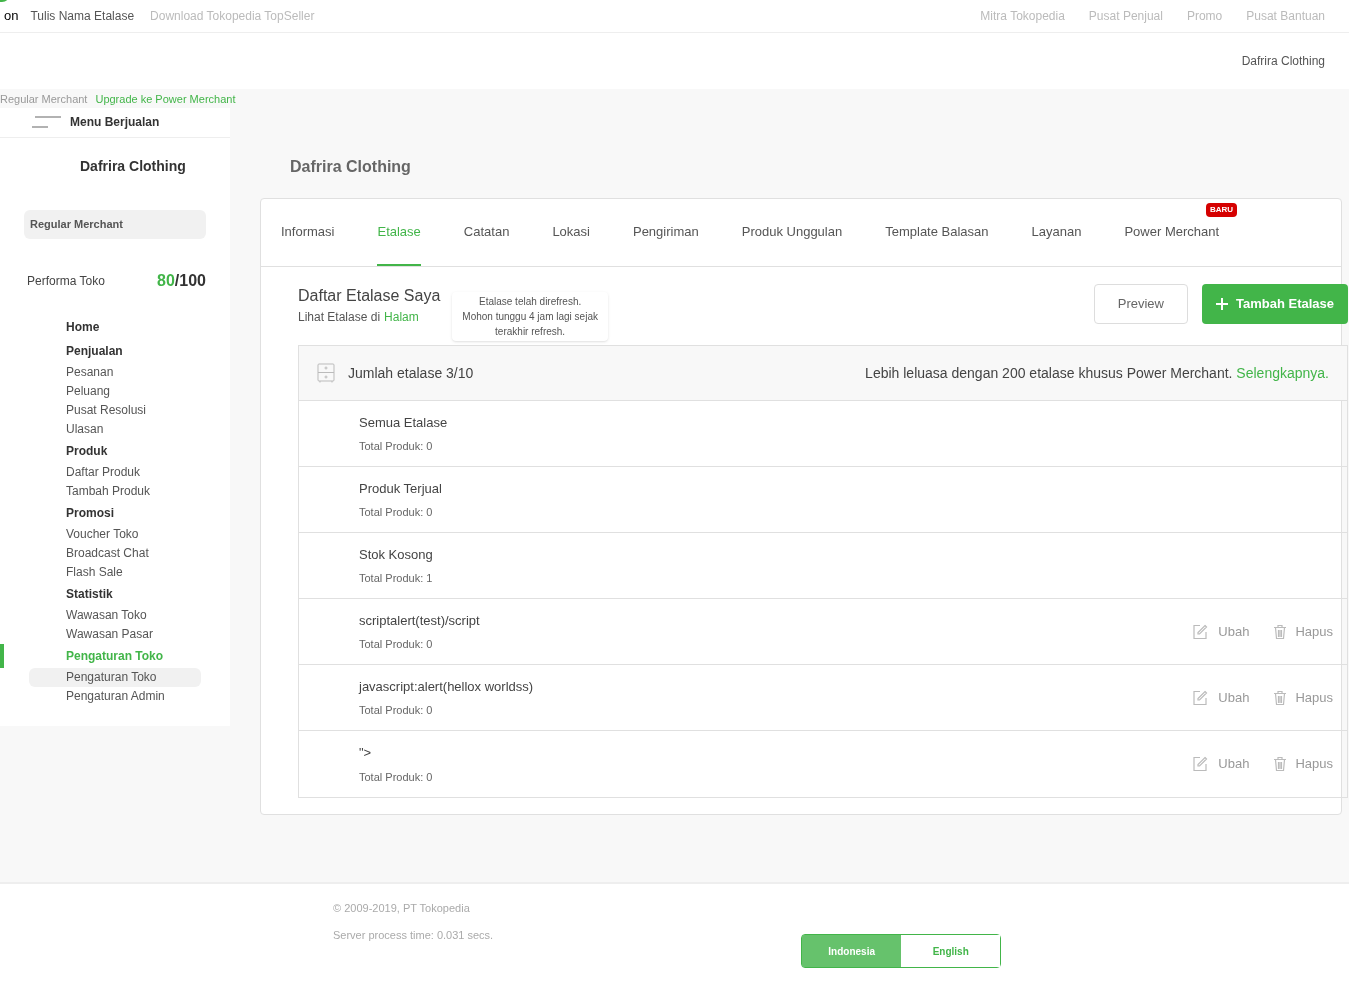 This screenshot has width=1349, height=983. Describe the element at coordinates (82, 16) in the screenshot. I see `broken-label: Tulis Nama Etalase` at that location.